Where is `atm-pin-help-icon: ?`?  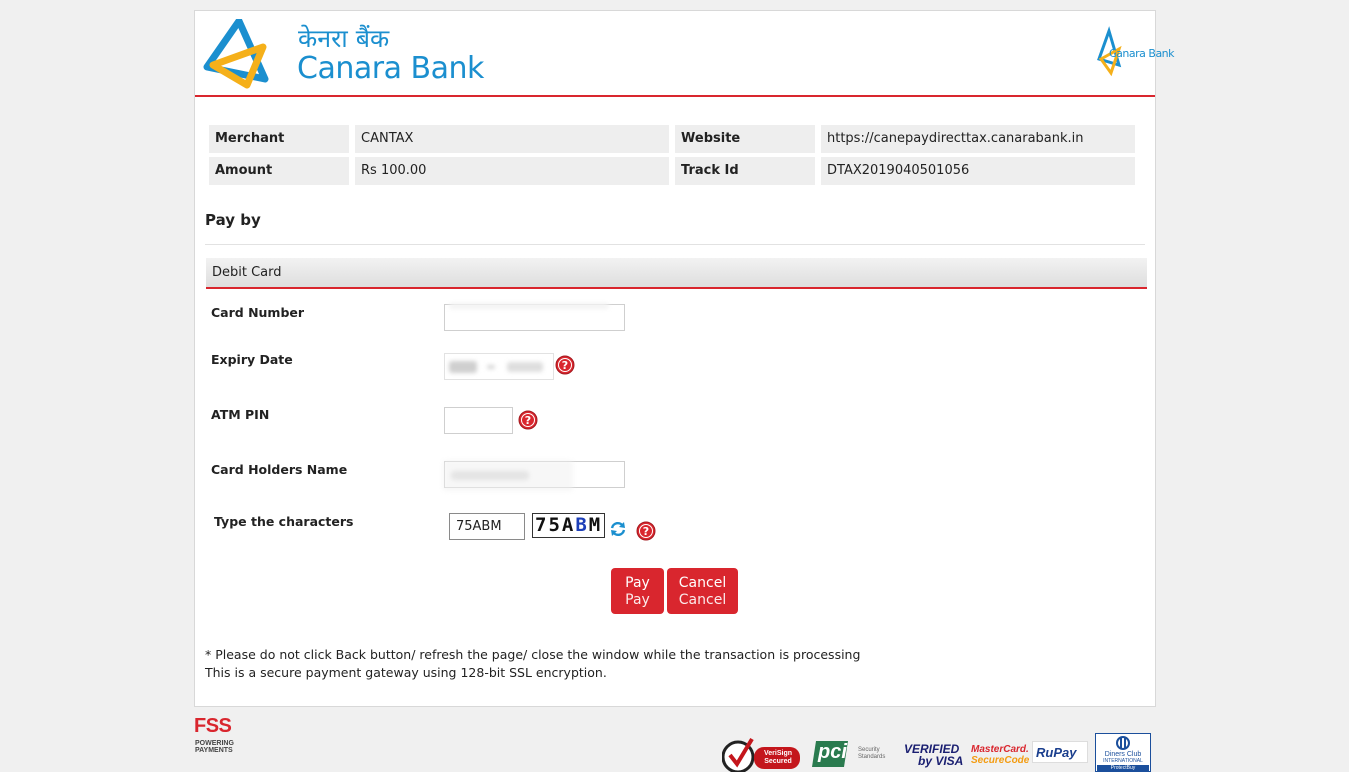 atm-pin-help-icon: ? is located at coordinates (528, 420).